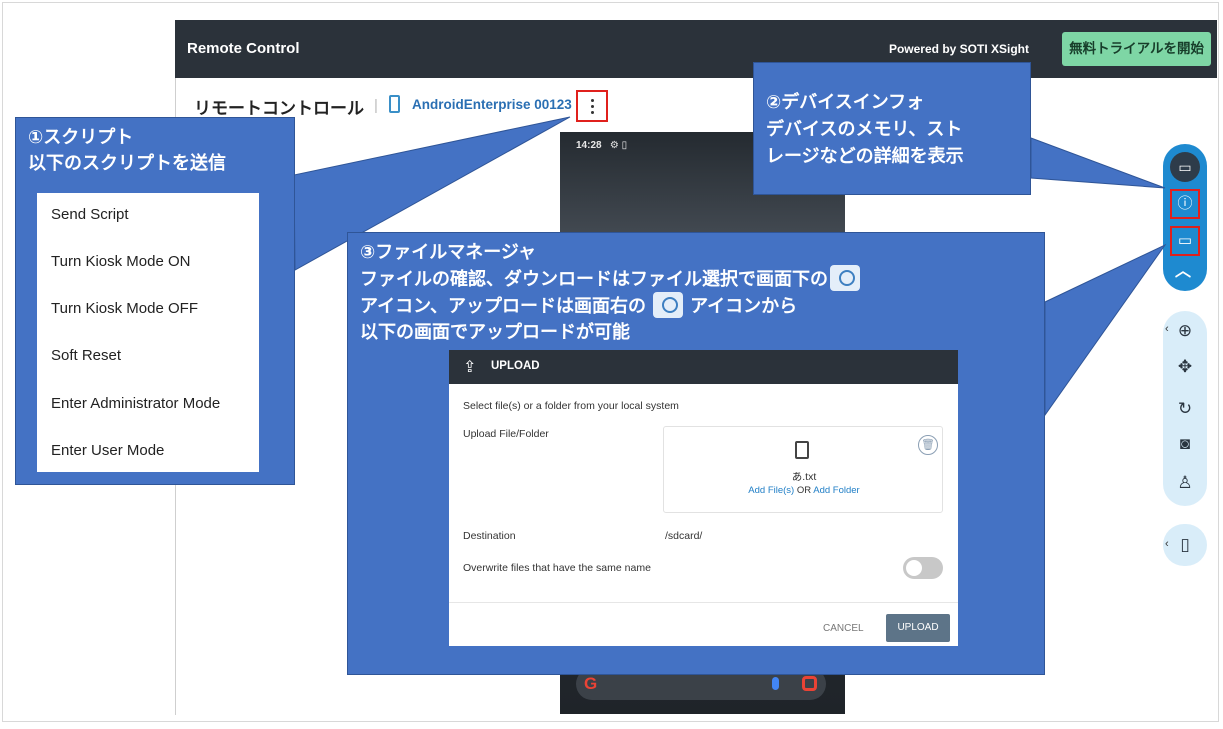 The image size is (1223, 729). What do you see at coordinates (684, 536) in the screenshot?
I see `destination-value: /sdcard/` at bounding box center [684, 536].